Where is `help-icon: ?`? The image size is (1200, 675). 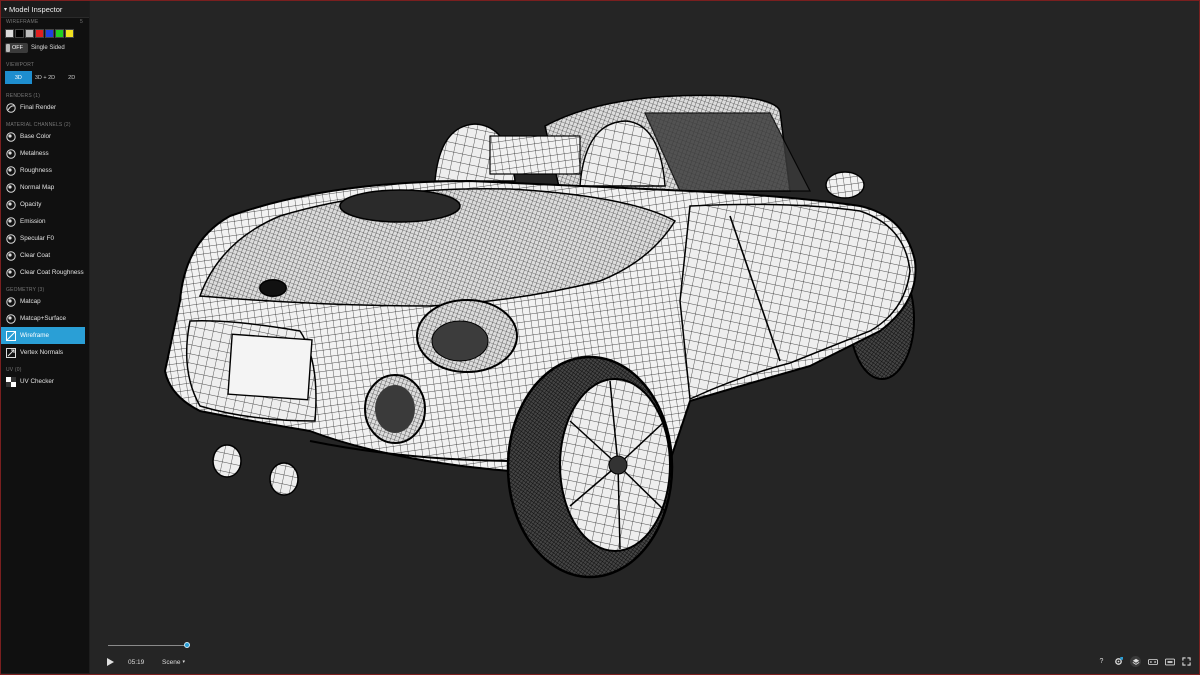
help-icon: ? is located at coordinates (1101, 661).